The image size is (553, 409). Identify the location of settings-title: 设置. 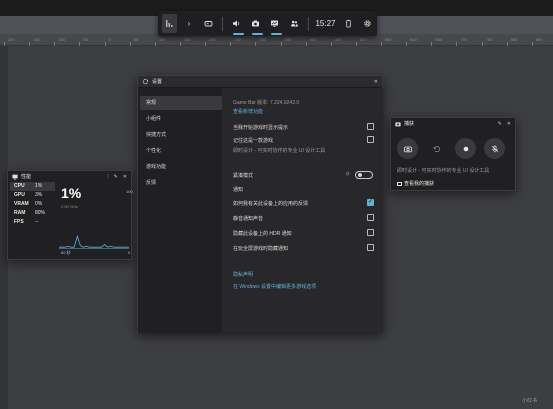
(157, 82).